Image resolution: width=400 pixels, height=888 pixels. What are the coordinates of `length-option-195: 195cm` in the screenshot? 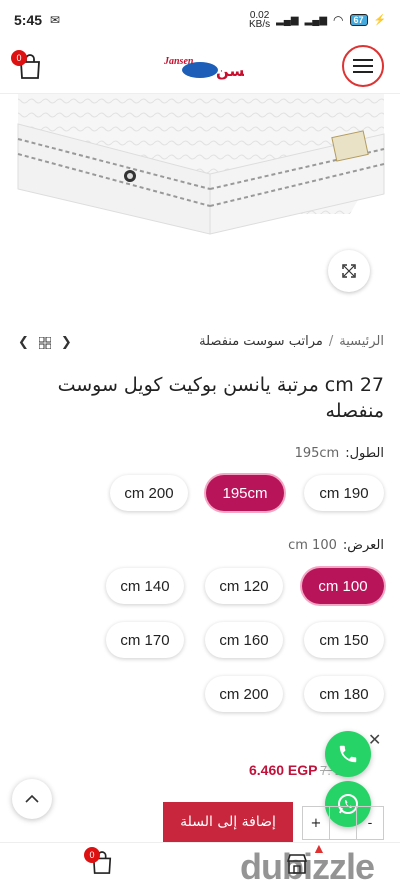 It's located at (245, 493).